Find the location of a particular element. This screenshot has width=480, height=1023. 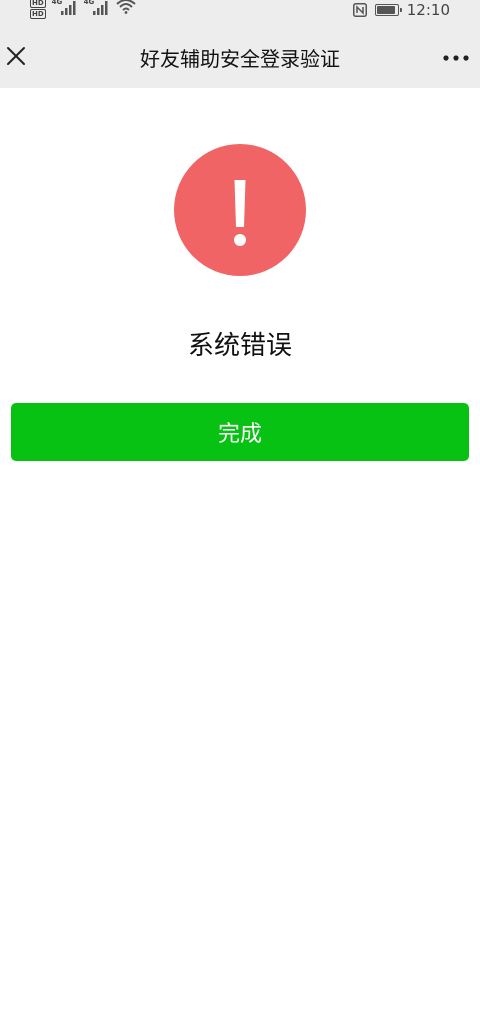

status-bar-right: 12:10 is located at coordinates (401, 10).